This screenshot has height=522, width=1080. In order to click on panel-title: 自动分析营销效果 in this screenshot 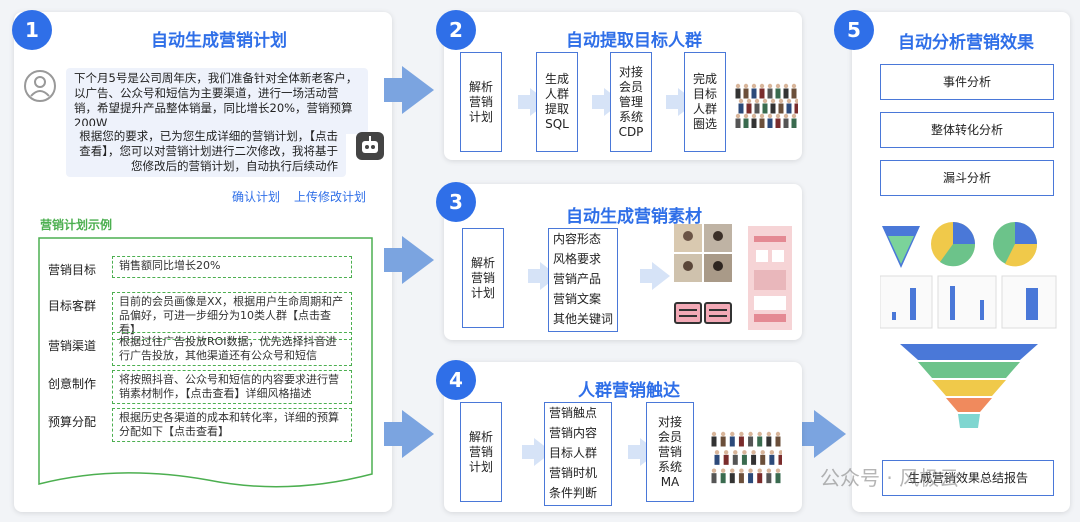, I will do `click(966, 43)`.